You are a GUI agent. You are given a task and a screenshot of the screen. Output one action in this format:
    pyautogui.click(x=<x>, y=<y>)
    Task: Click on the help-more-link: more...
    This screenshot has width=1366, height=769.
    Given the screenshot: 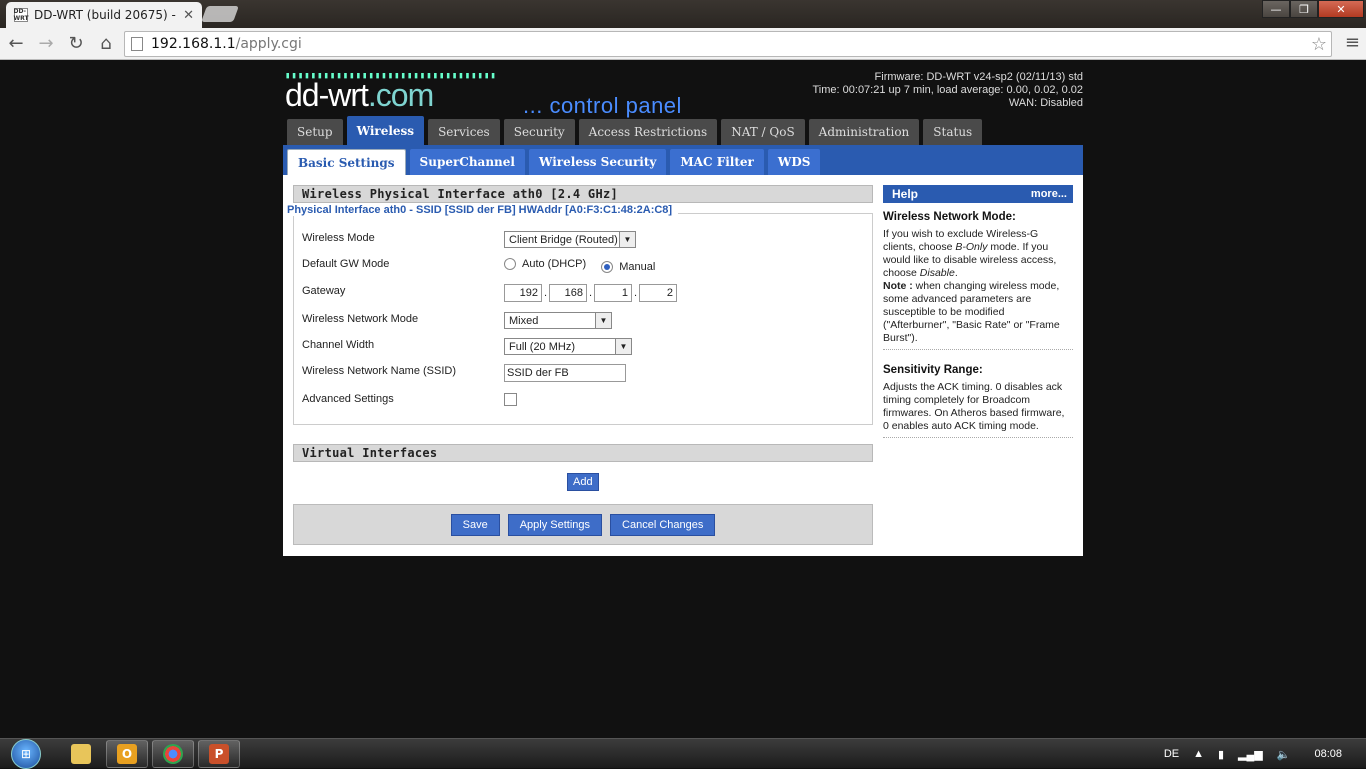 What is the action you would take?
    pyautogui.click(x=1049, y=194)
    